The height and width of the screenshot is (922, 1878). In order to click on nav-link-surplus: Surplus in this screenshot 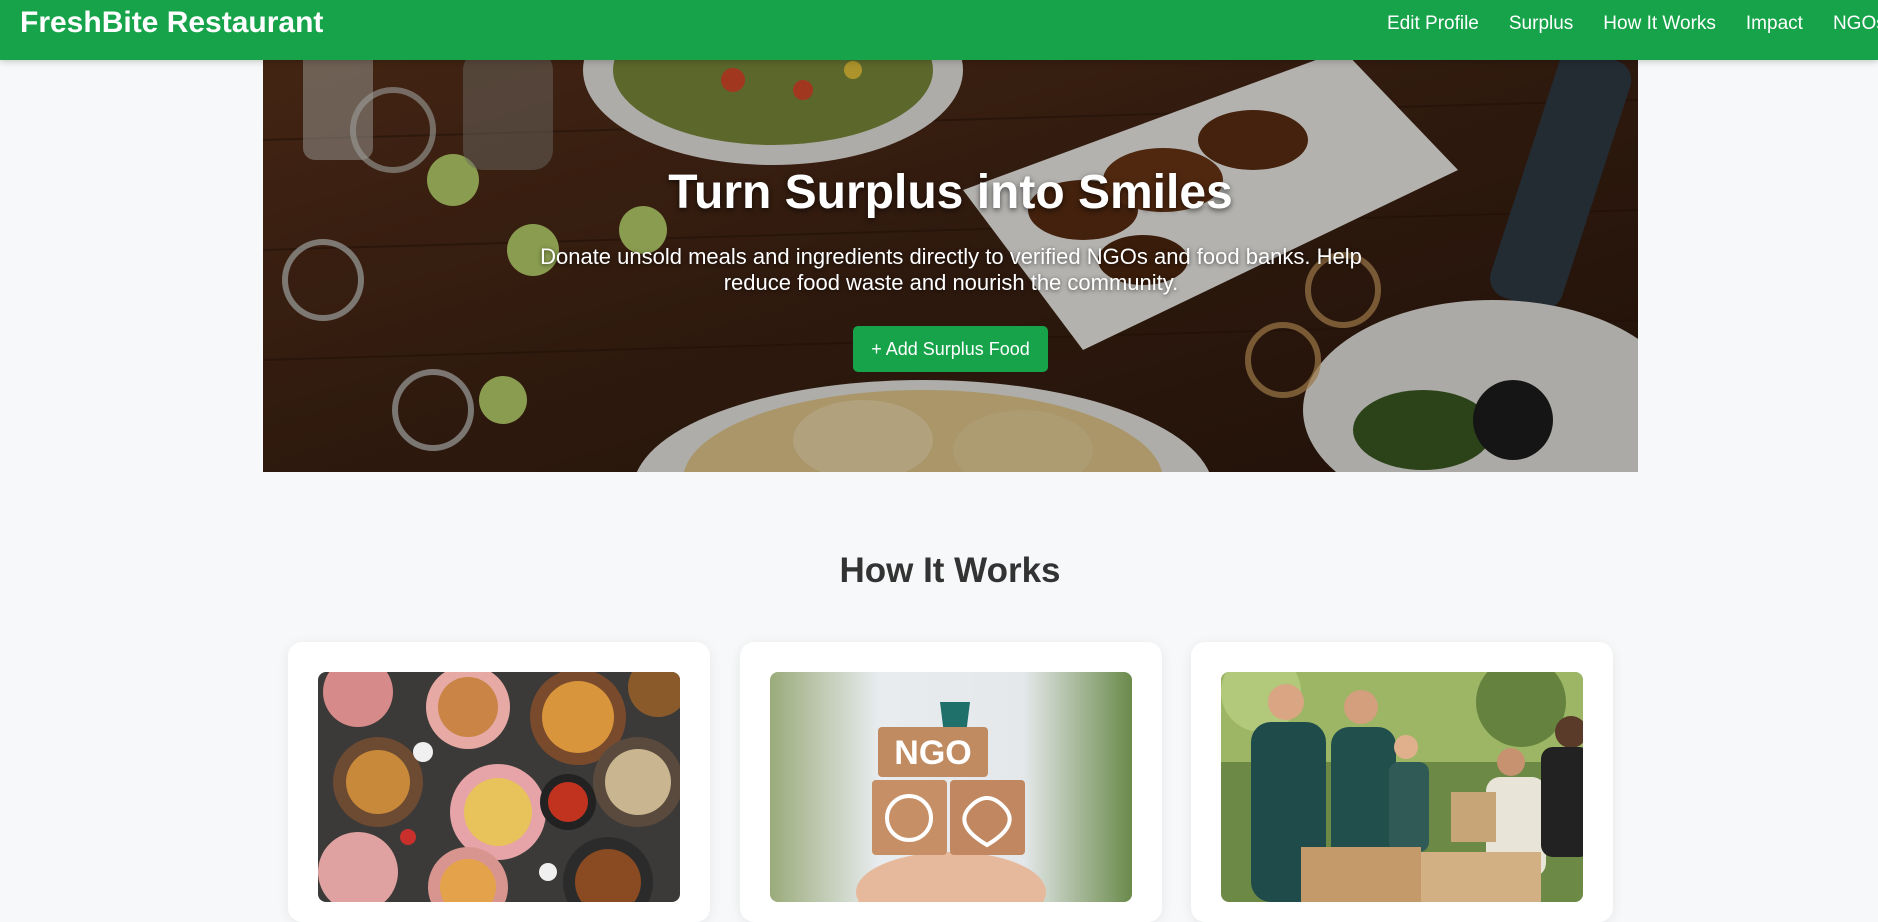, I will do `click(1541, 24)`.